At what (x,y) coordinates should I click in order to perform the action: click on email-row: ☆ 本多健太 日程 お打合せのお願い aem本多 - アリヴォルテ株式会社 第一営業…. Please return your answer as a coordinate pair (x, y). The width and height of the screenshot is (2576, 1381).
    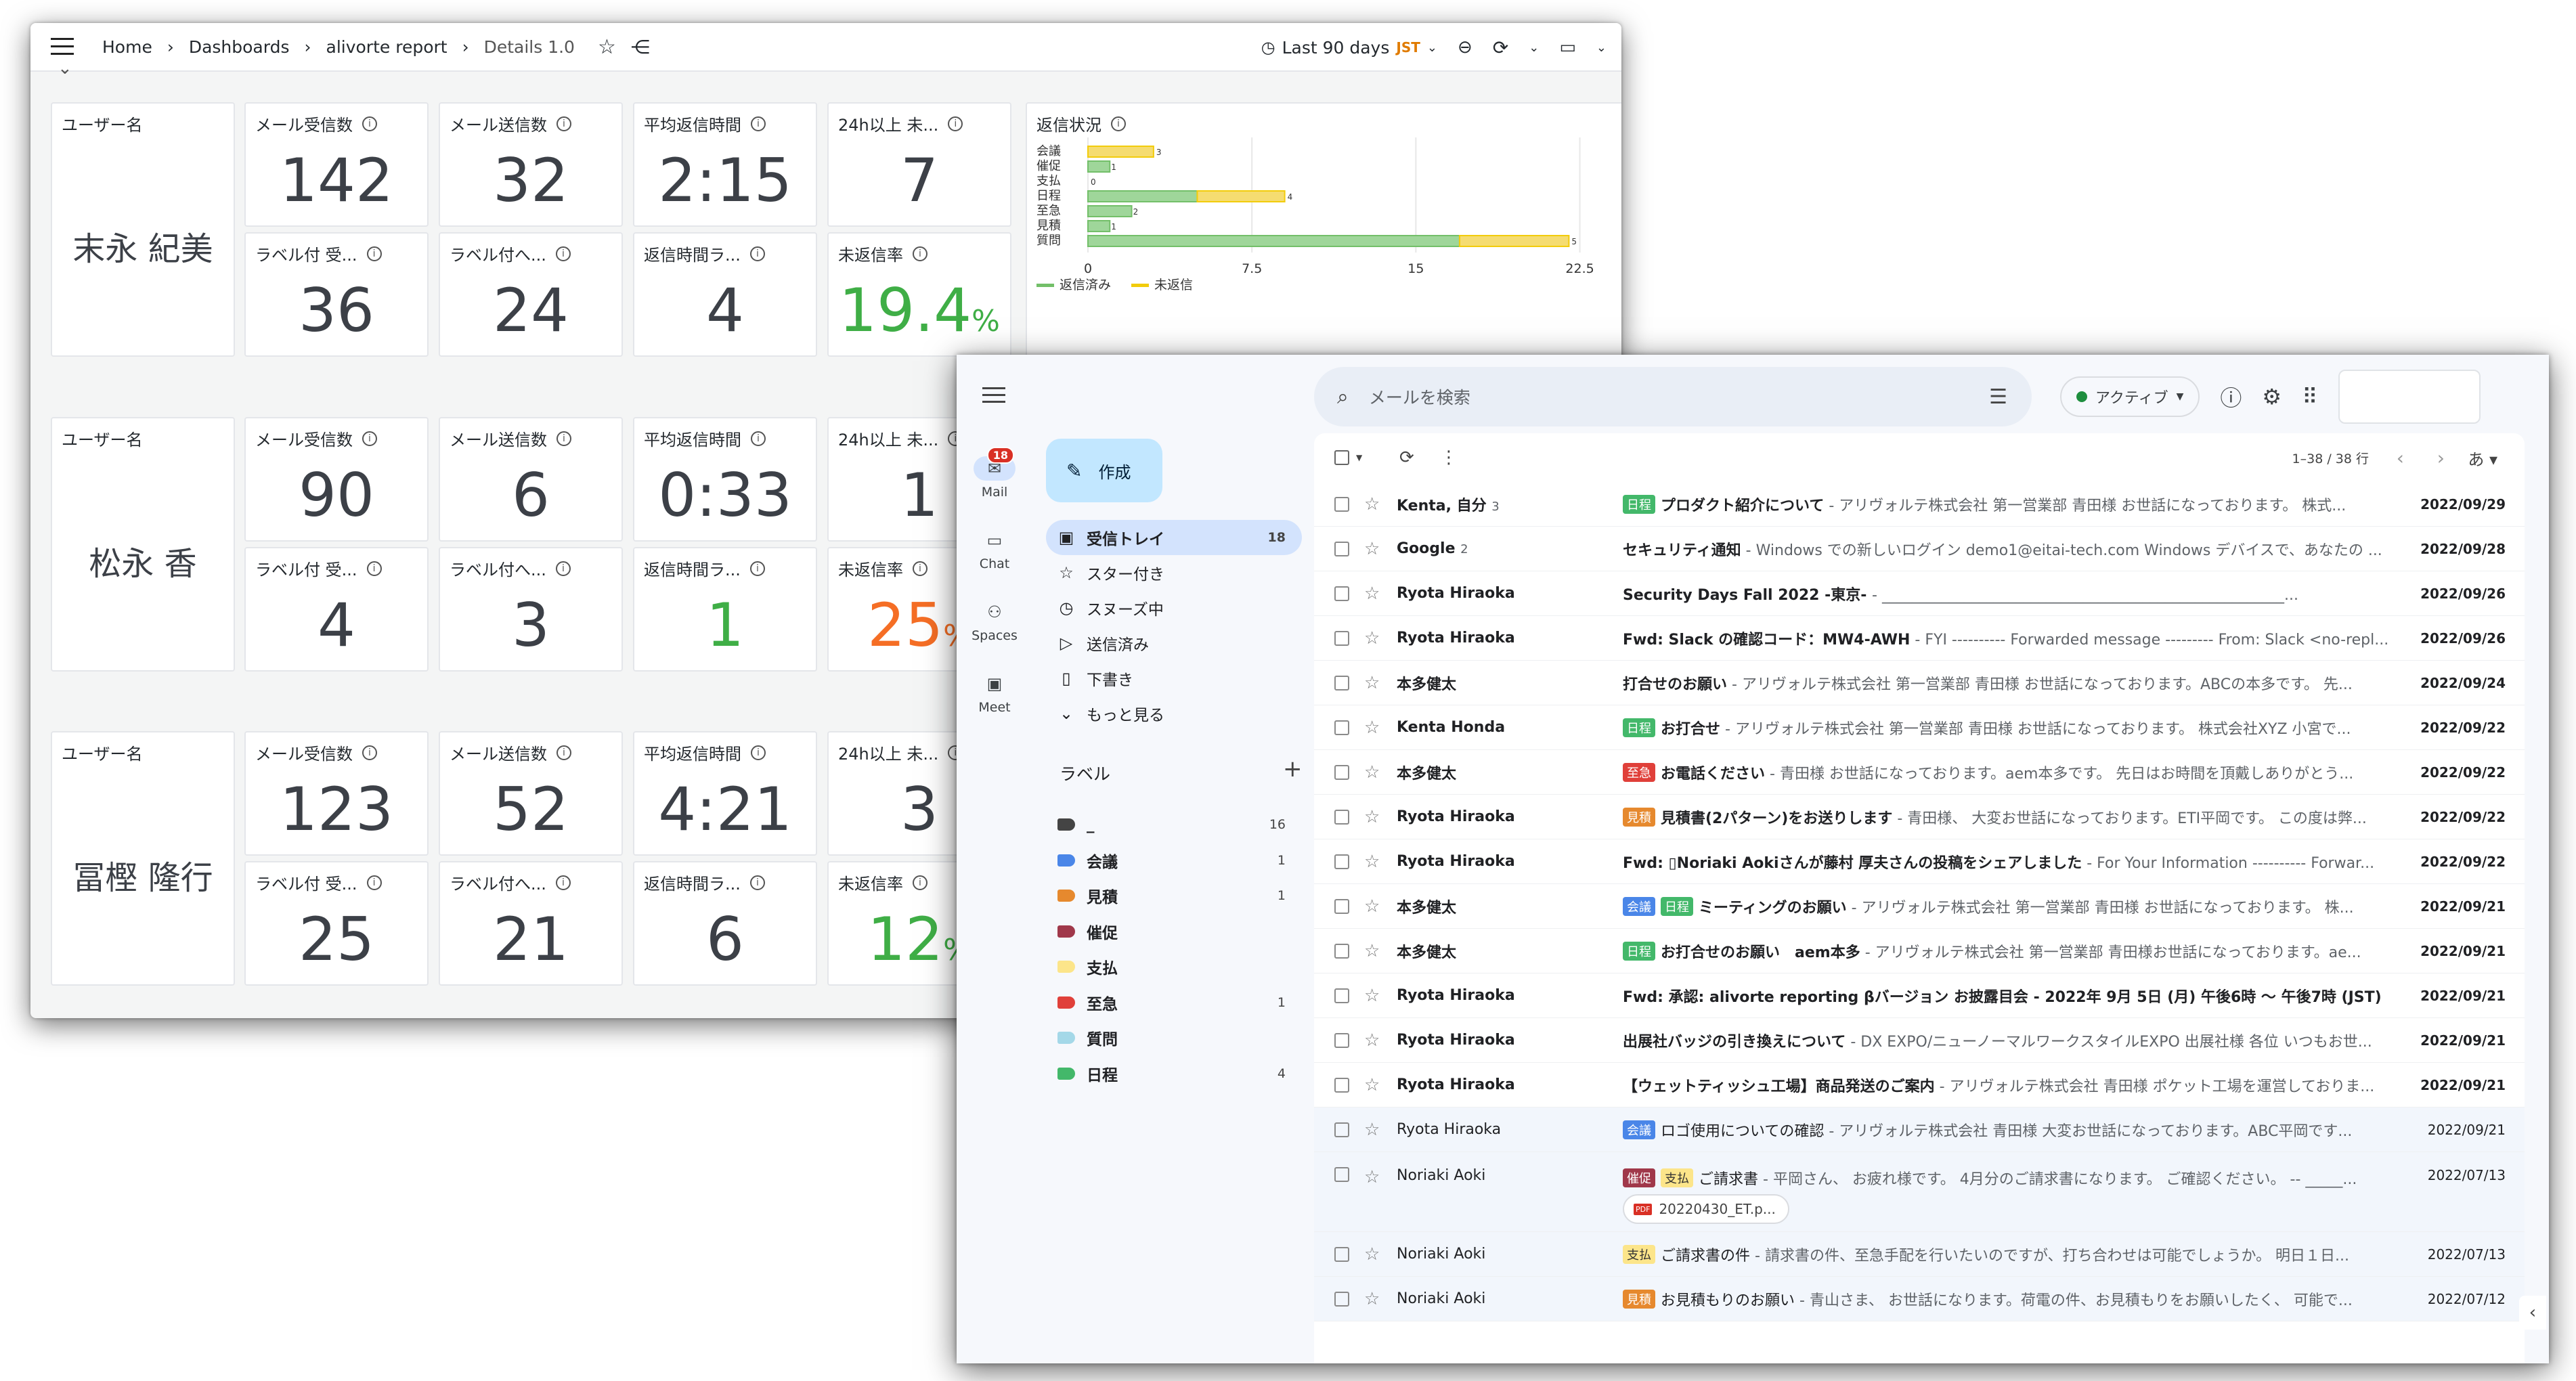
    Looking at the image, I should click on (1919, 951).